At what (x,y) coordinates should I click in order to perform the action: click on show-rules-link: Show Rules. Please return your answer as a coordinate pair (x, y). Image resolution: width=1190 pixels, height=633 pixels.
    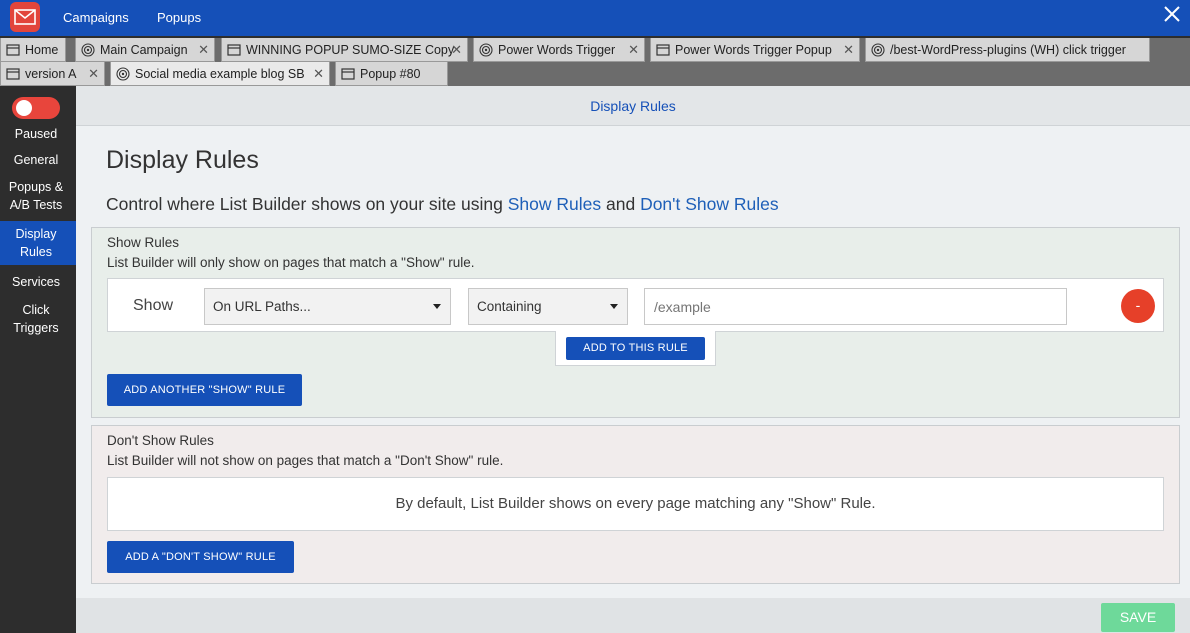
    Looking at the image, I should click on (554, 204).